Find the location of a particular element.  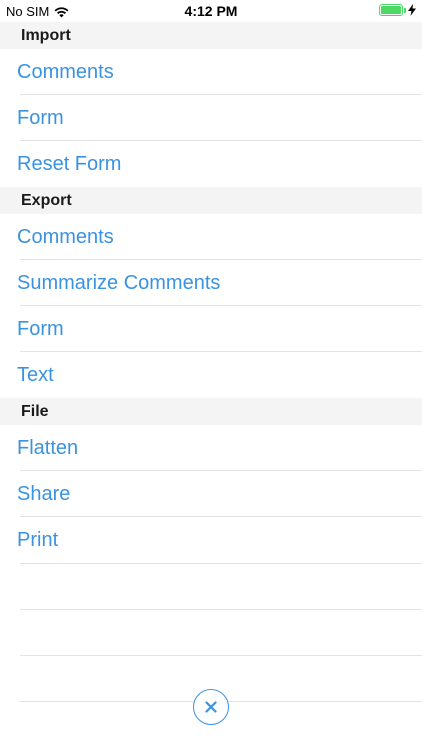

battery-fill is located at coordinates (391, 10).